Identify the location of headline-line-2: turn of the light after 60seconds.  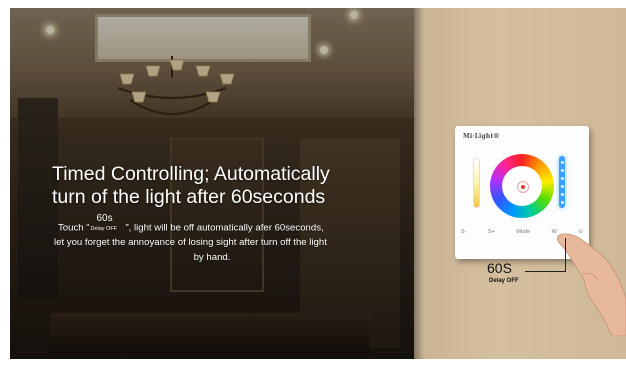
(189, 197).